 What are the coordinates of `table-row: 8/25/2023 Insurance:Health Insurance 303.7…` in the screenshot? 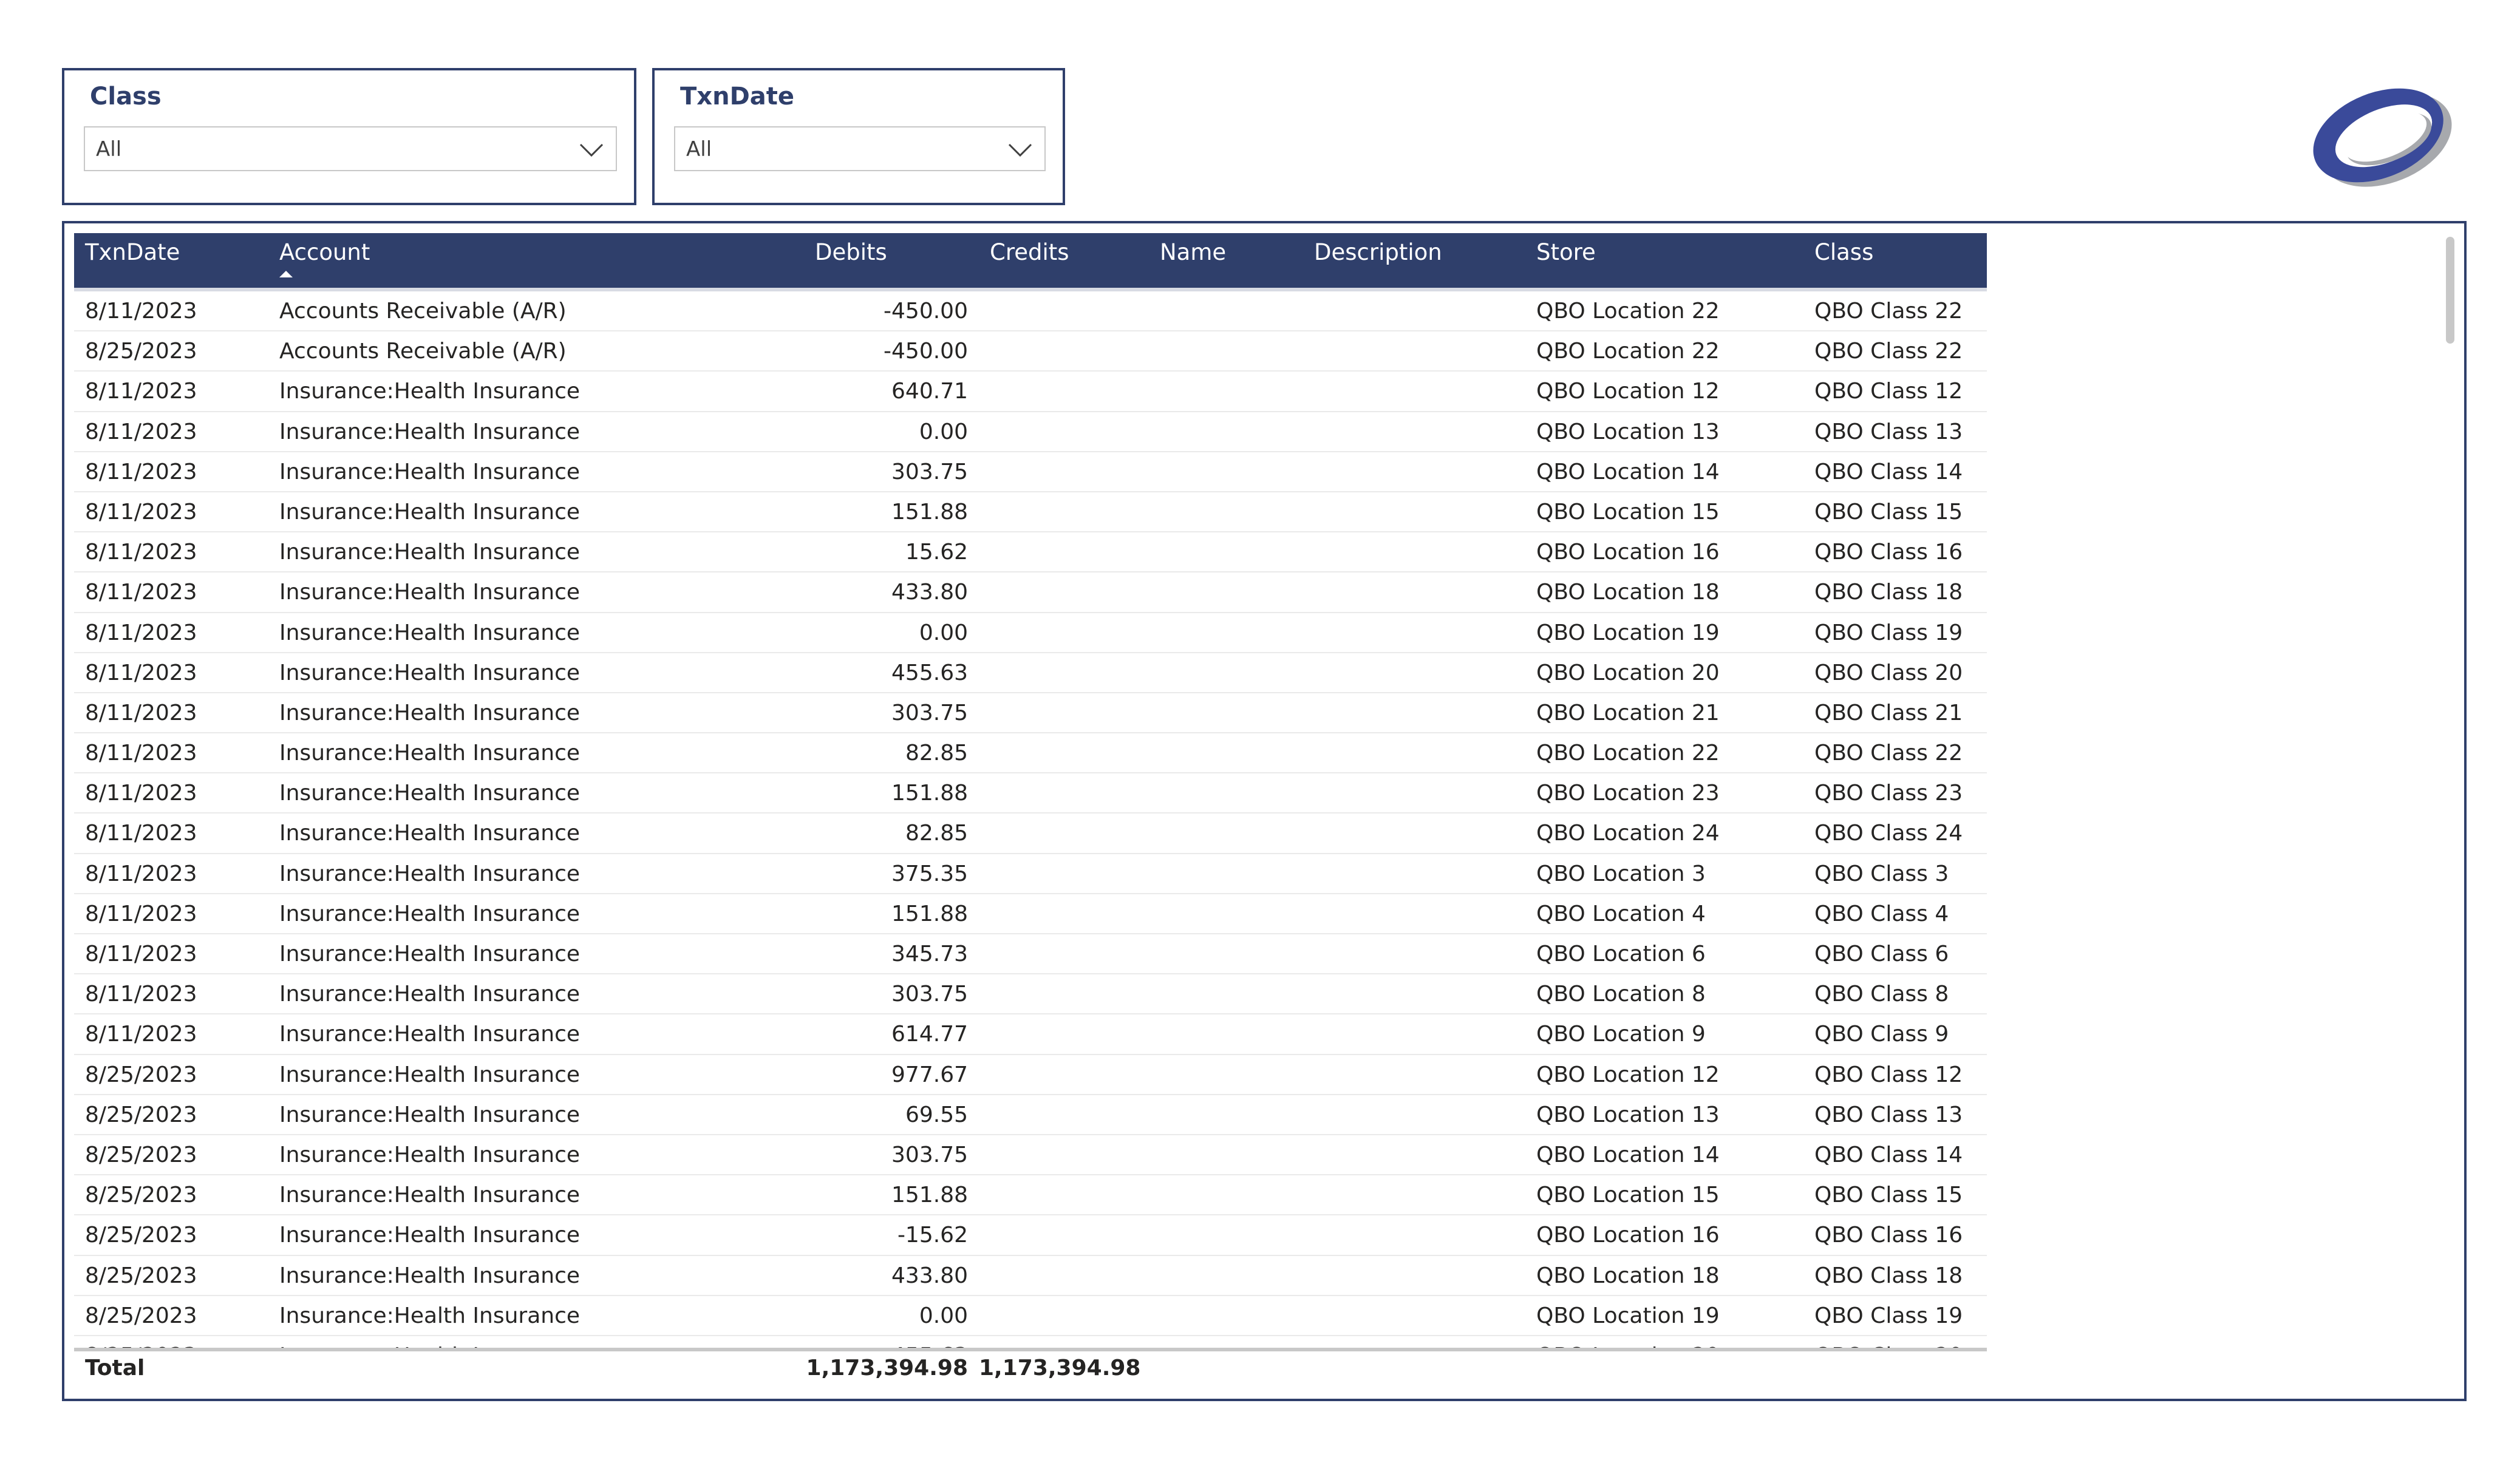 It's located at (1030, 1155).